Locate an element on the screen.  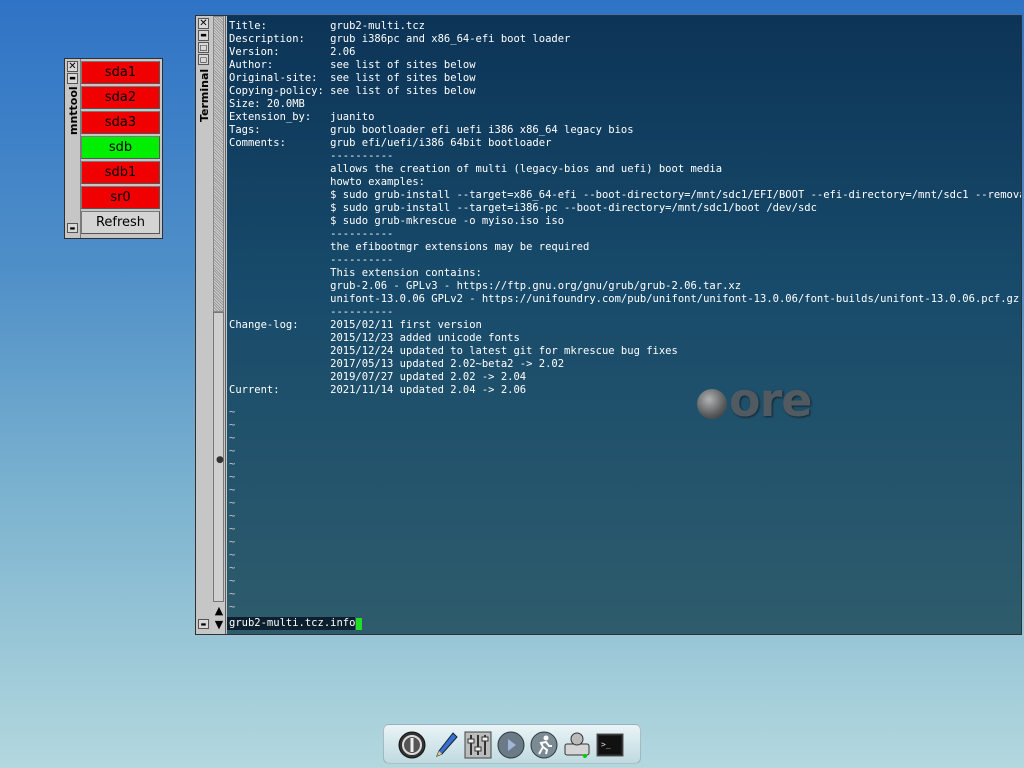
terminal-line: 2019/07/27 updated 2.02 -> 2.04 is located at coordinates (378, 377).